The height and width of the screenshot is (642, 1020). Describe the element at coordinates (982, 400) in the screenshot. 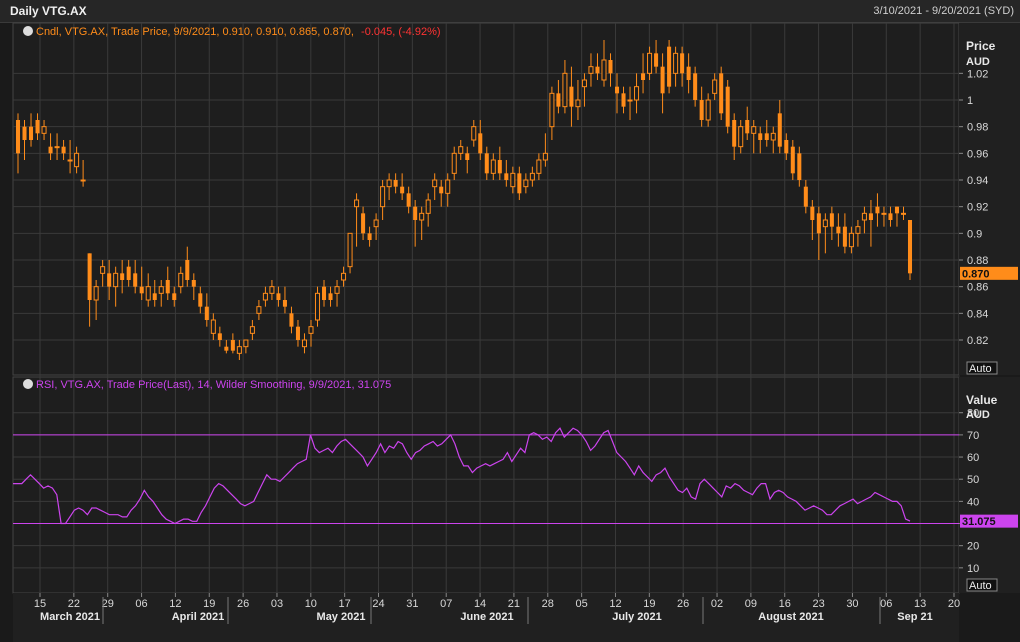

I see `rsi-axis-title: Value` at that location.